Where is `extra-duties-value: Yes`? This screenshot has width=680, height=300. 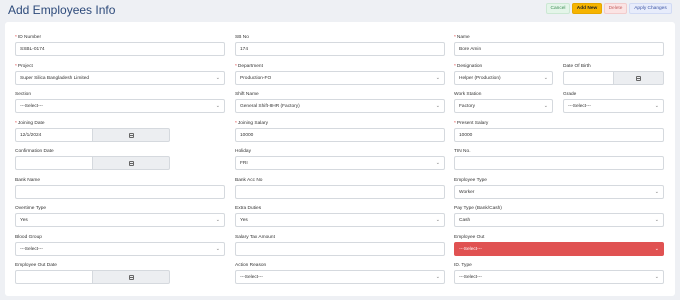
extra-duties-value: Yes is located at coordinates (244, 220).